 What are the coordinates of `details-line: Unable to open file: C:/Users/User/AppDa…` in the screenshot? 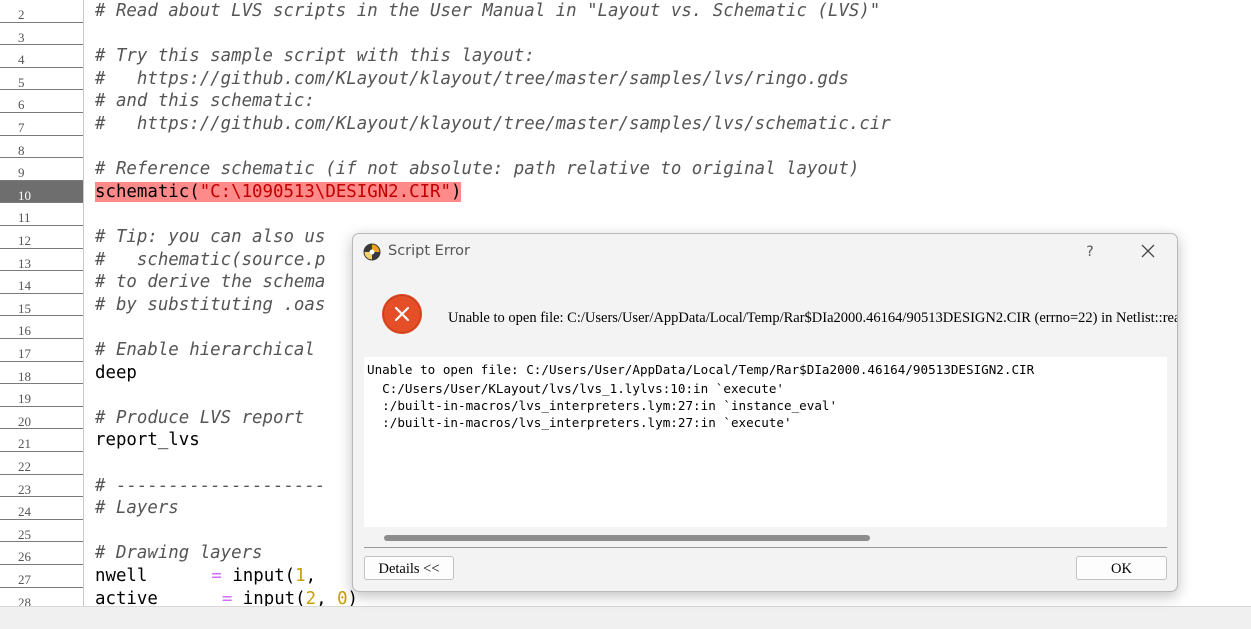 It's located at (701, 369).